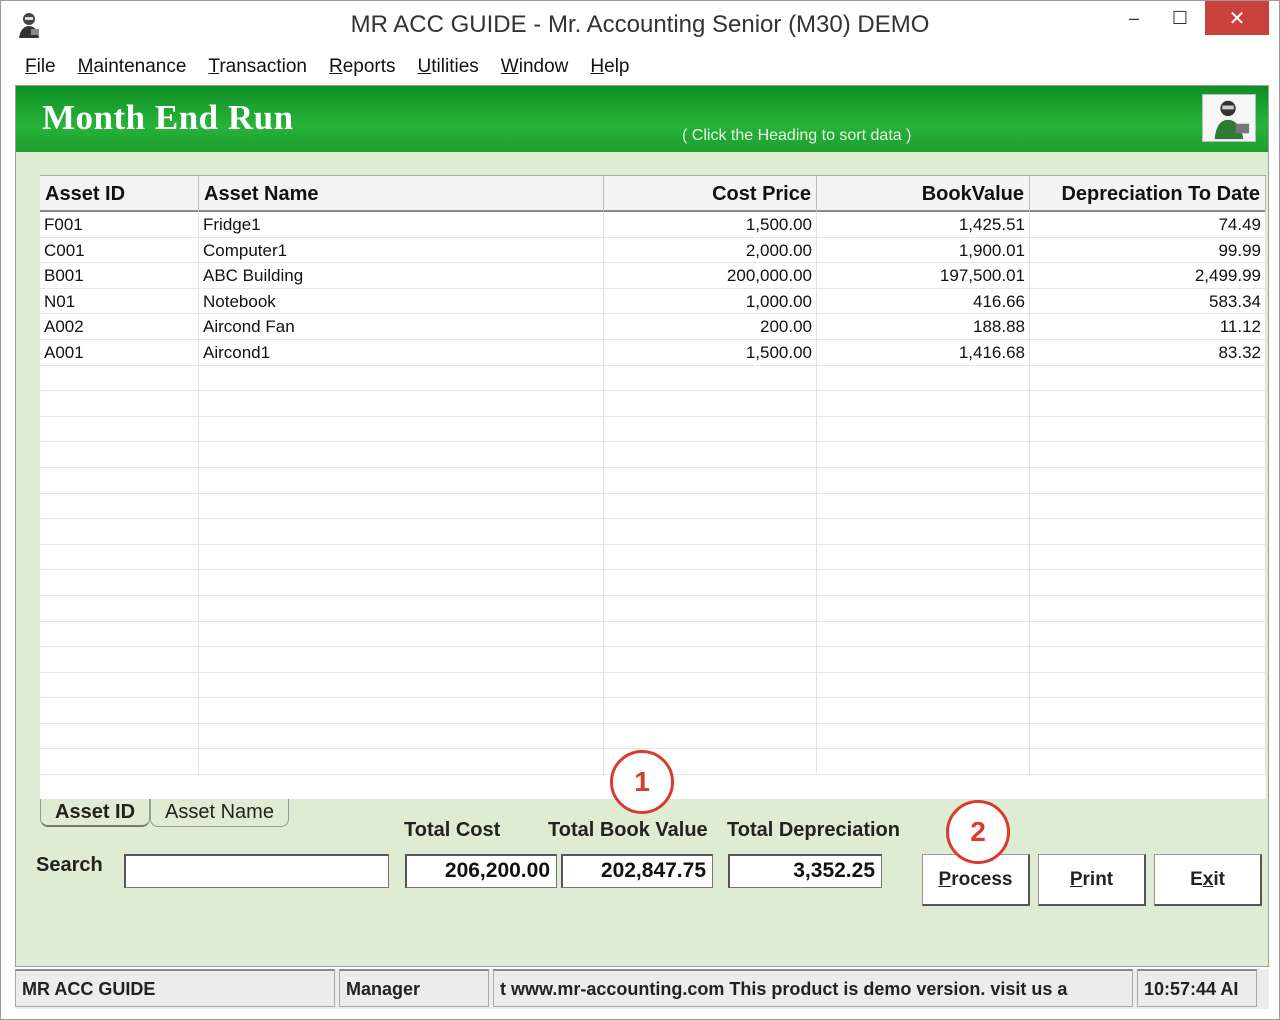 The image size is (1280, 1020). I want to click on search-input, so click(256, 871).